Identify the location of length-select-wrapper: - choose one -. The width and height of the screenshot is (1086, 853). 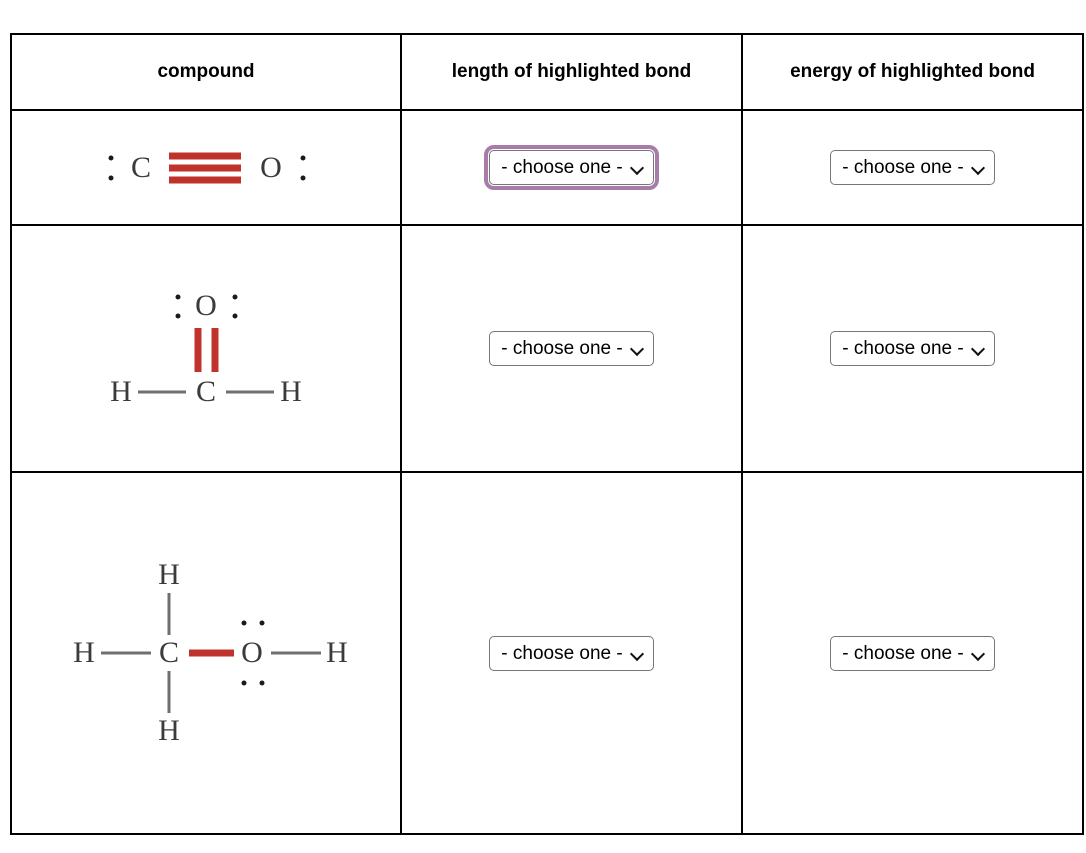
(571, 653).